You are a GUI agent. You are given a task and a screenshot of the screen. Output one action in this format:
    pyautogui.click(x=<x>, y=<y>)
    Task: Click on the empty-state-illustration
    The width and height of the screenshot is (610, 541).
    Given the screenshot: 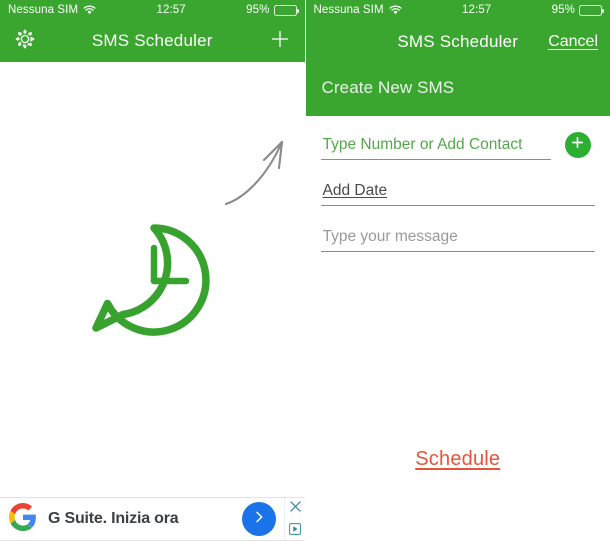 What is the action you would take?
    pyautogui.click(x=153, y=281)
    